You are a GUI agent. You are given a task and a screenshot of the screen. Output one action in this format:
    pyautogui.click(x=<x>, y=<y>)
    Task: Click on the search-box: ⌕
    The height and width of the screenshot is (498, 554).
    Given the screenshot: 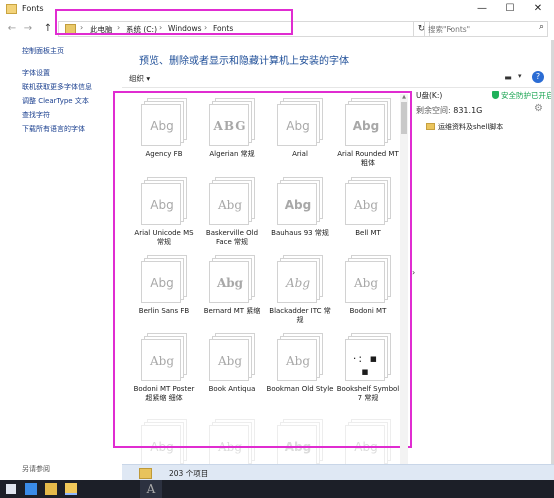 What is the action you would take?
    pyautogui.click(x=486, y=29)
    